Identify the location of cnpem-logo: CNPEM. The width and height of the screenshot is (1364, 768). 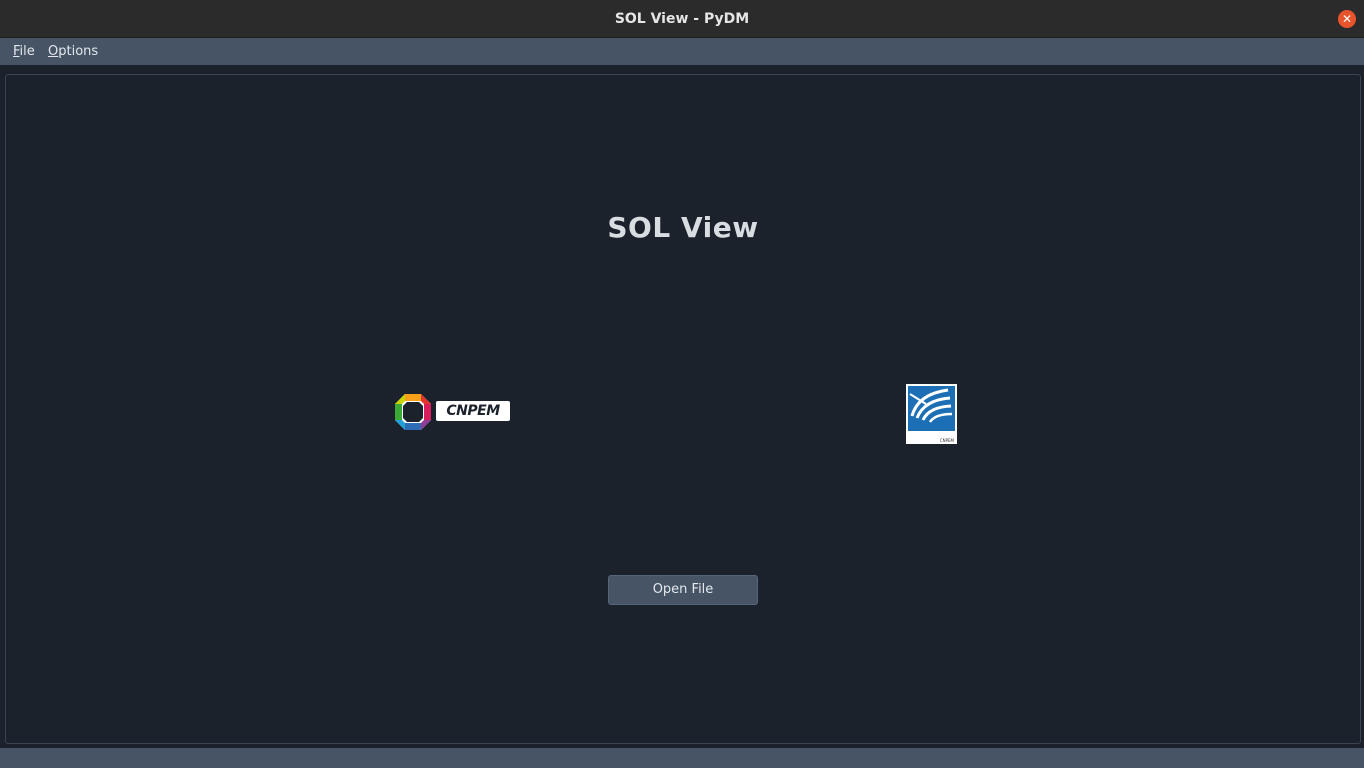
(454, 412).